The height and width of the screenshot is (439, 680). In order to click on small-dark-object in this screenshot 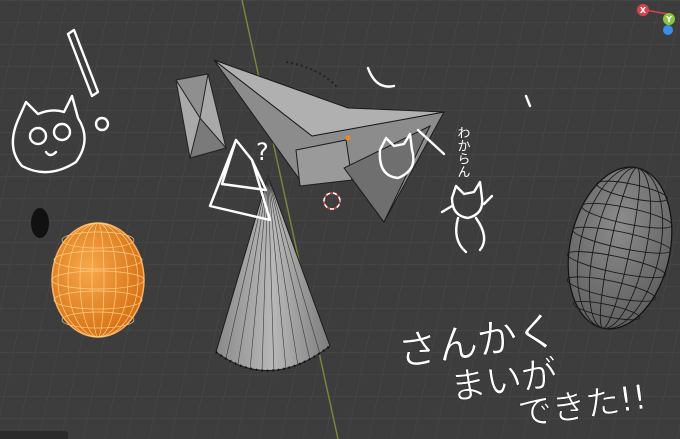, I will do `click(40, 223)`.